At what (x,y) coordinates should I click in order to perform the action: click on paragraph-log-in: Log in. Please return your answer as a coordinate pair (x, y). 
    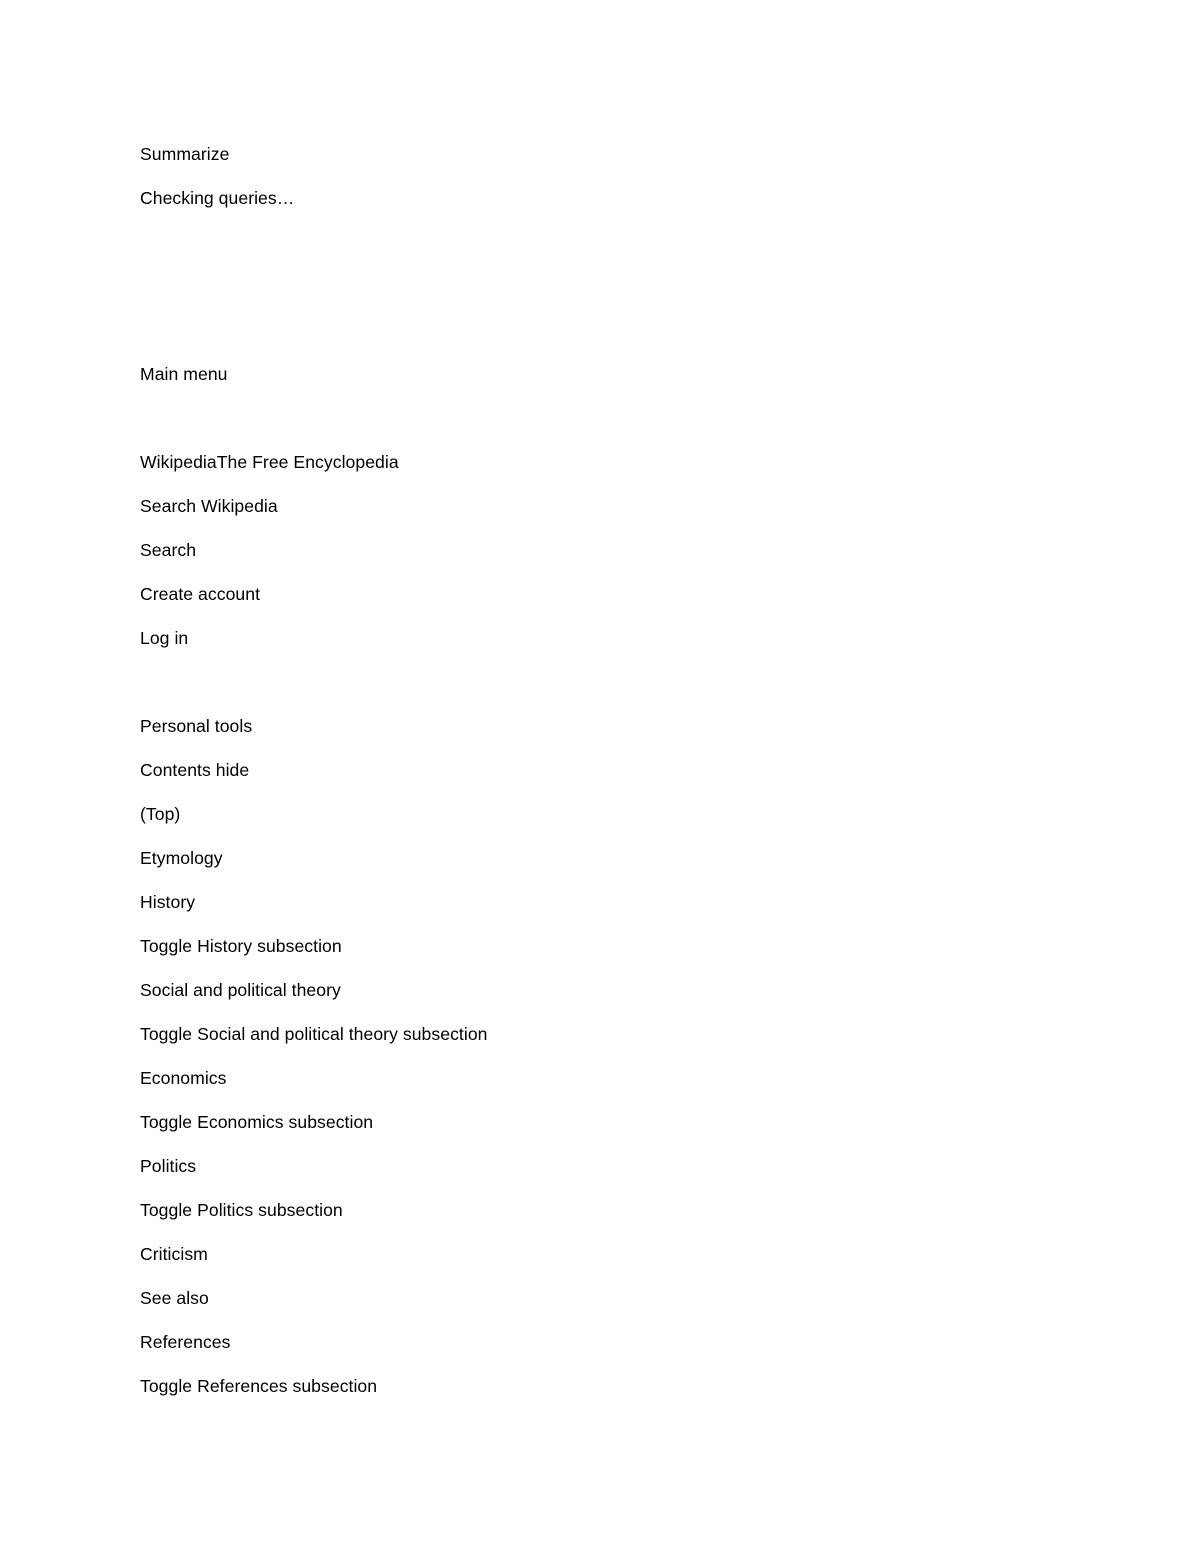
    Looking at the image, I should click on (164, 638).